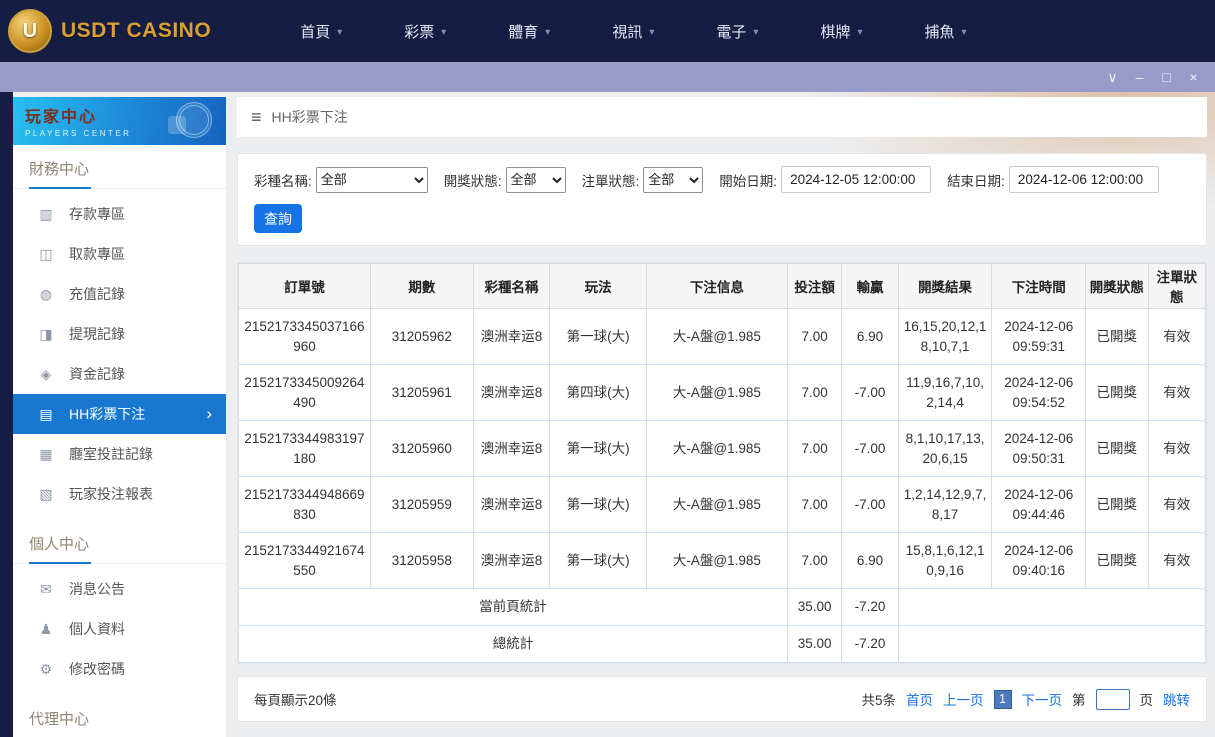 The width and height of the screenshot is (1215, 737). I want to click on first-page-link: 首页, so click(919, 699).